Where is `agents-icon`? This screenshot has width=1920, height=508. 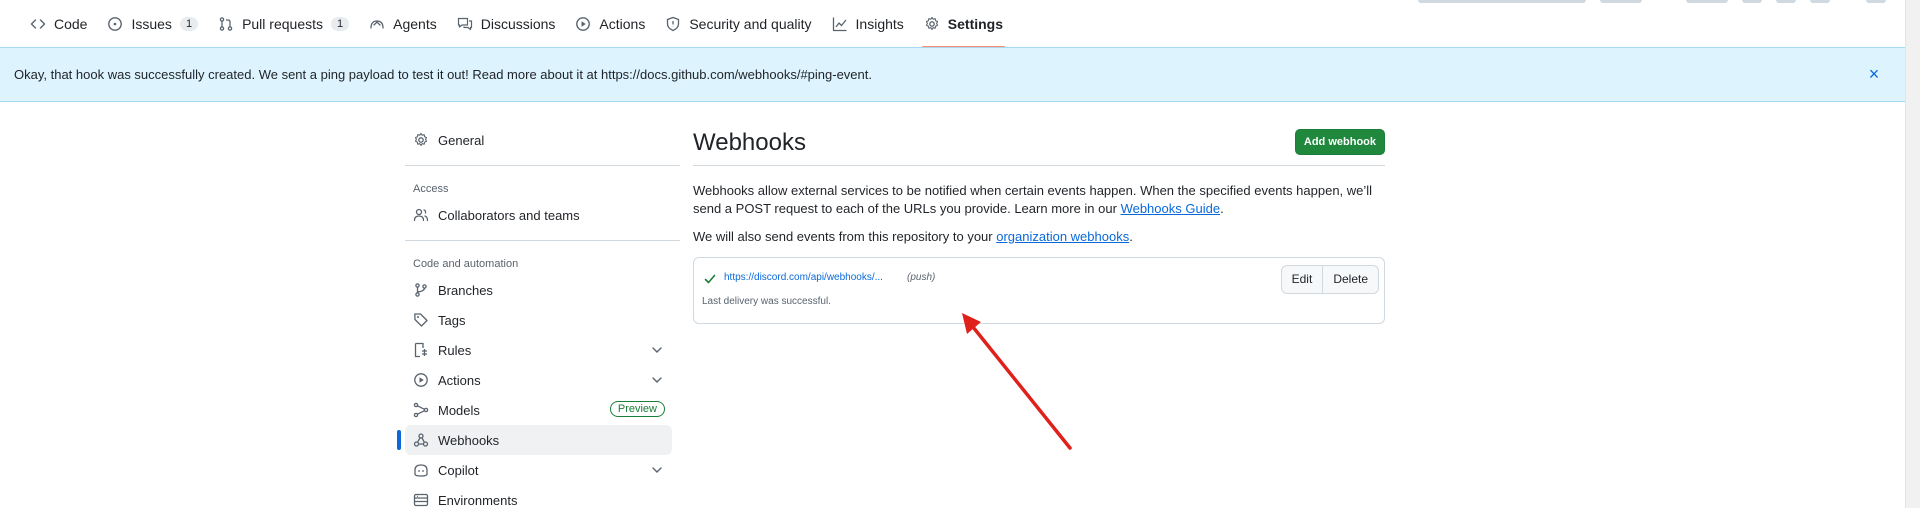 agents-icon is located at coordinates (377, 24).